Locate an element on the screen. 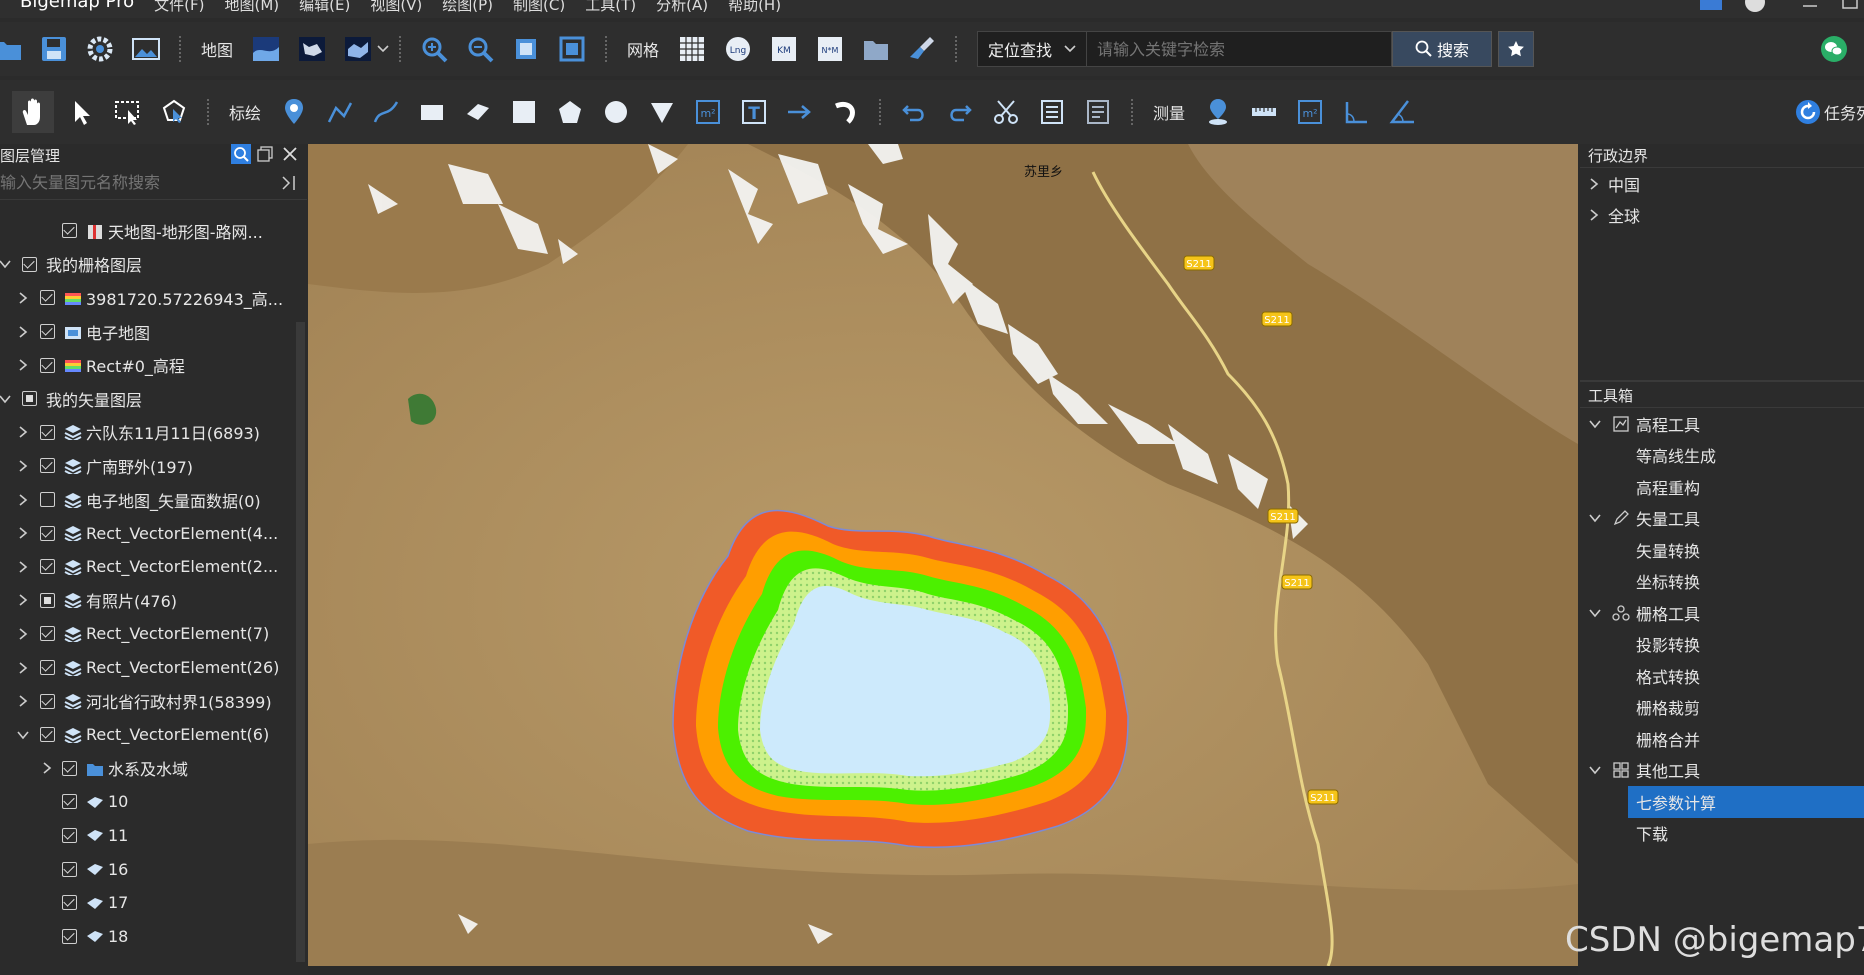  menu-analysis: 分析(A) is located at coordinates (682, 6).